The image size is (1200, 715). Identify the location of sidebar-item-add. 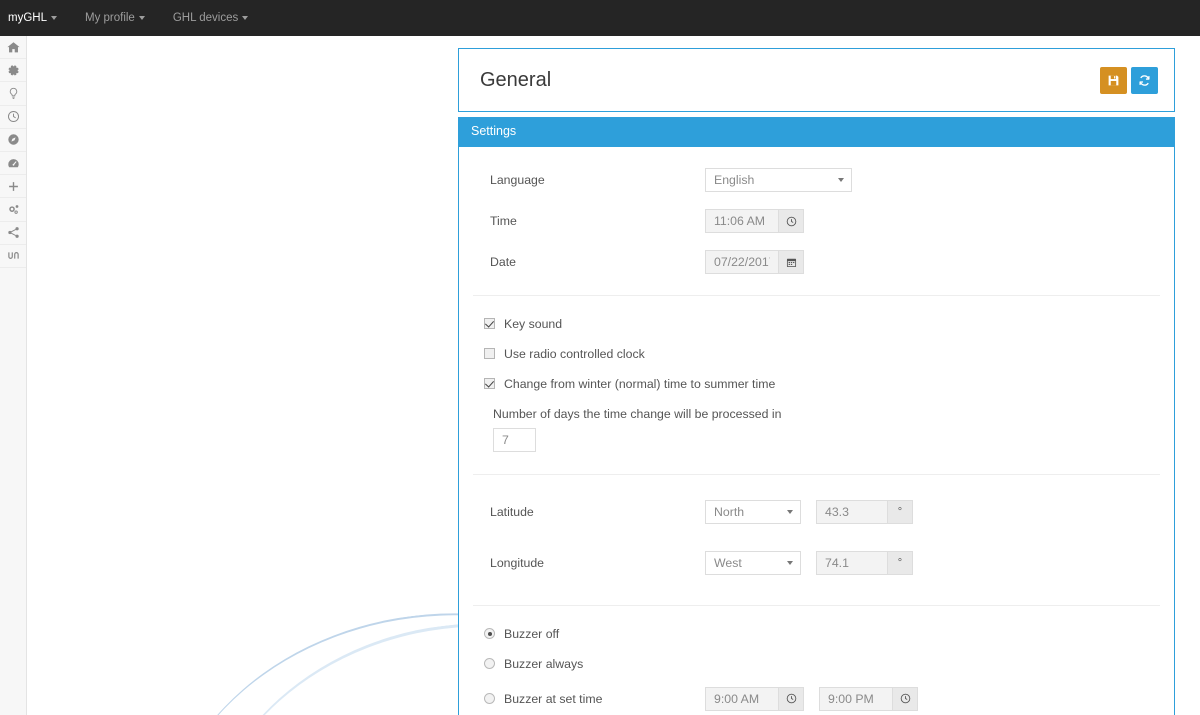
(13, 187).